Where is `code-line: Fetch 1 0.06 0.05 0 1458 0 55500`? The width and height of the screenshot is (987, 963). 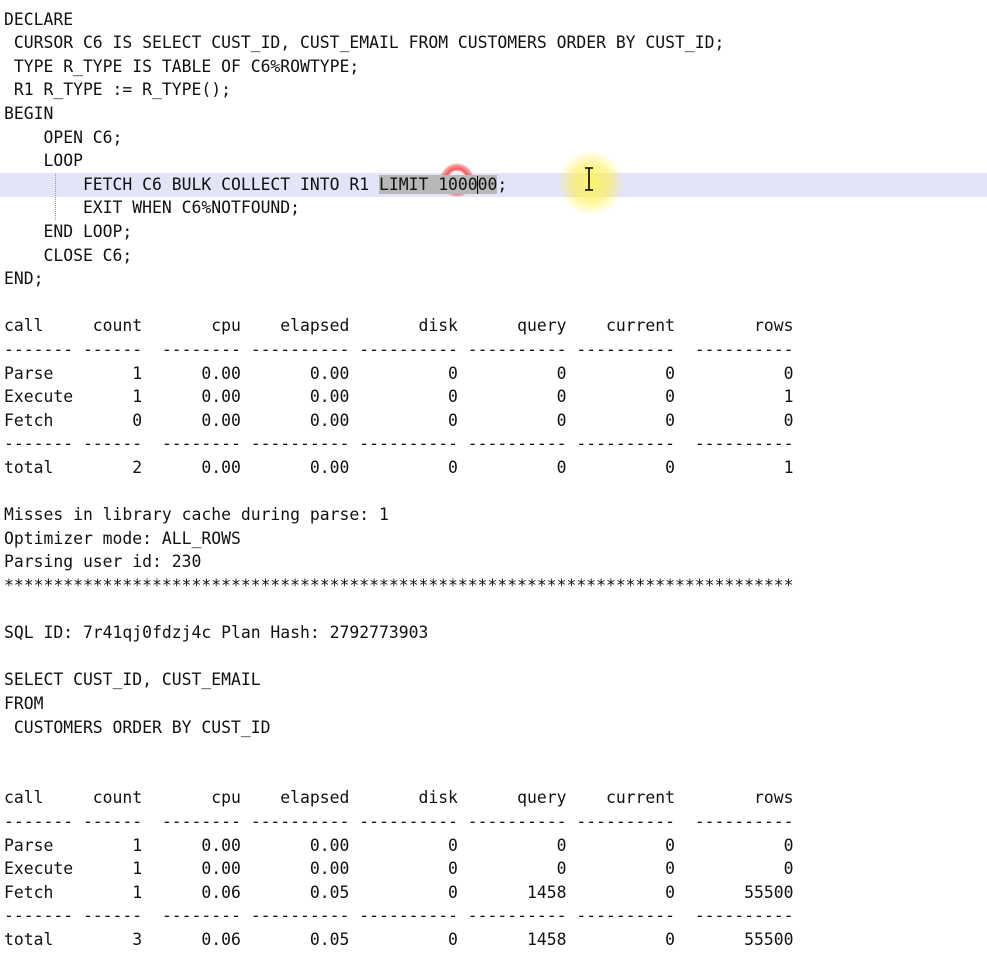 code-line: Fetch 1 0.06 0.05 0 1458 0 55500 is located at coordinates (495, 893).